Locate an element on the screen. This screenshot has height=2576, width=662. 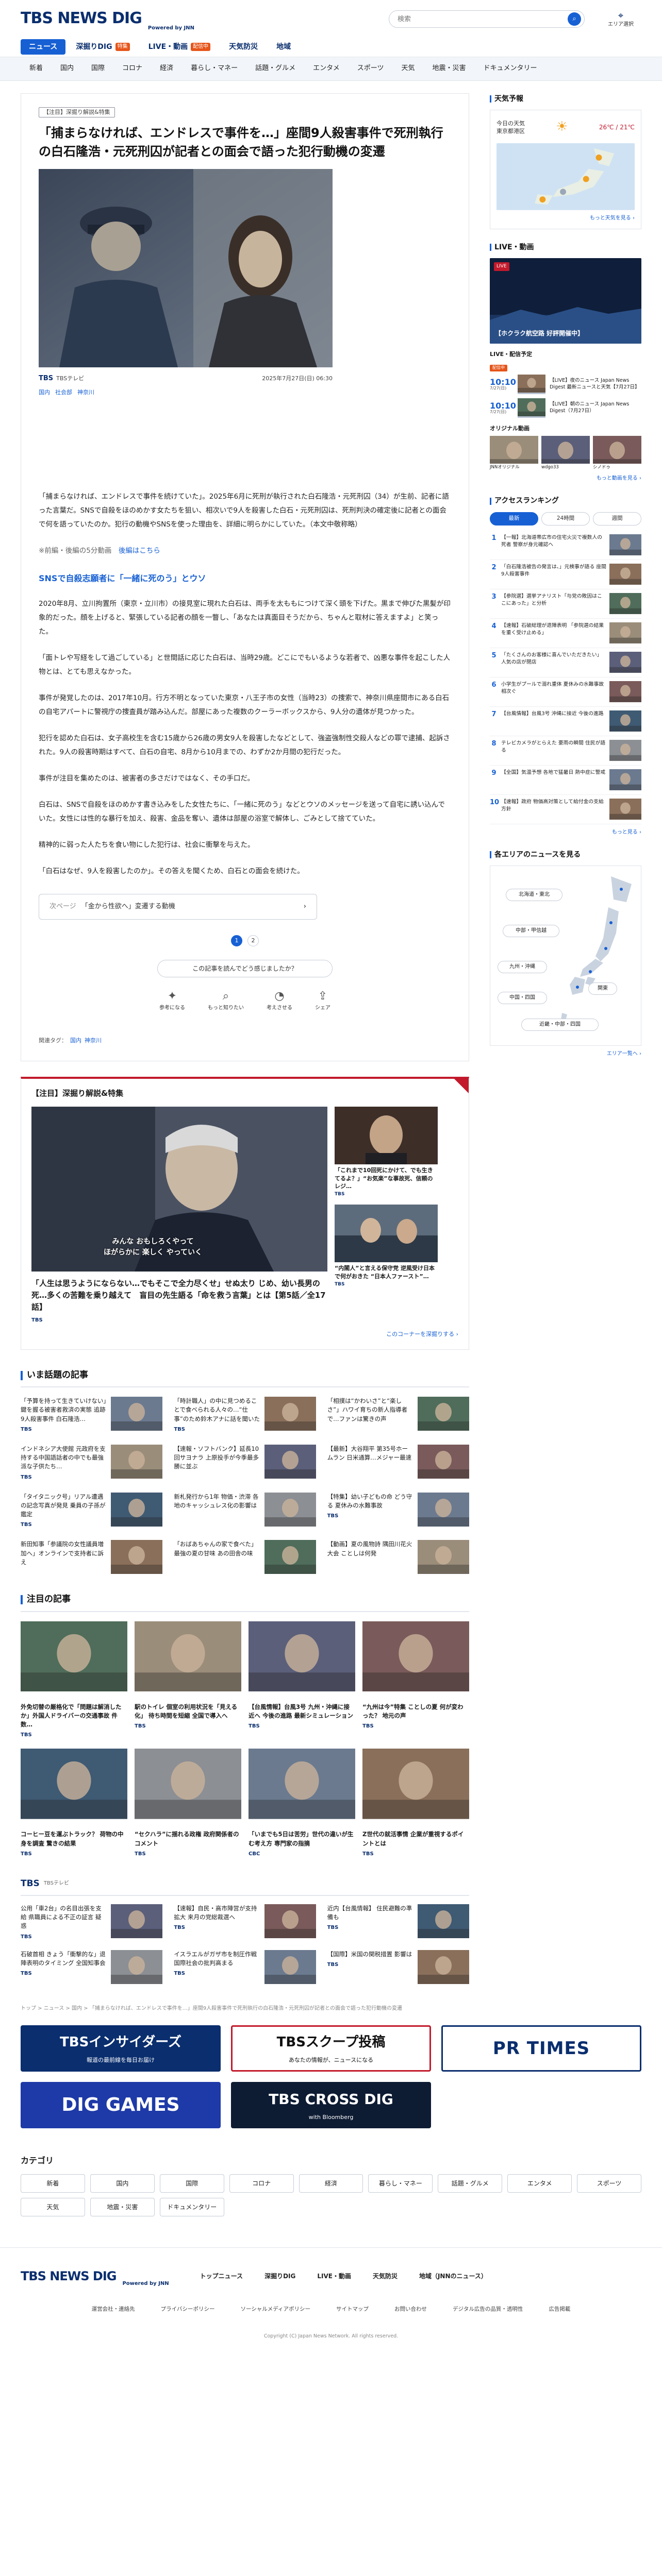
ranking-item: 2 「白石隆浩被告の発言は、」元検事が語る 座間9人殺害事件 is located at coordinates (565, 574).